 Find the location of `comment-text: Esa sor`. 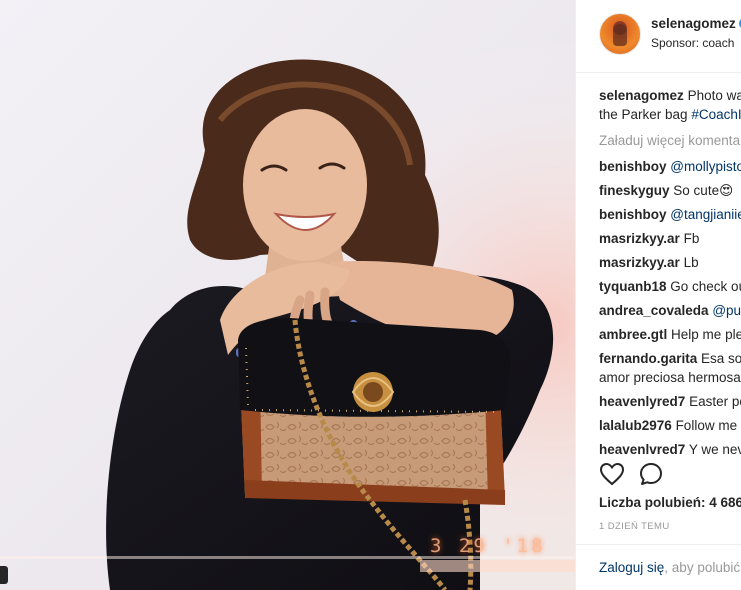

comment-text: Esa sor is located at coordinates (721, 358).